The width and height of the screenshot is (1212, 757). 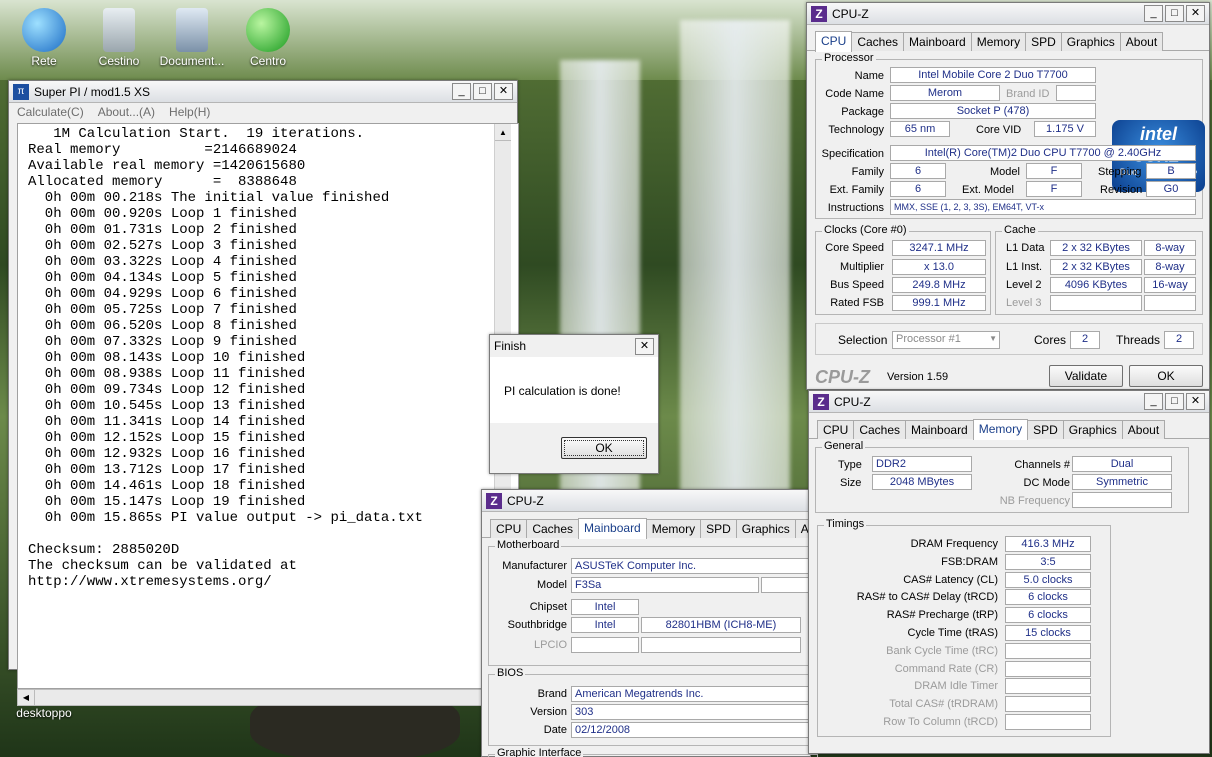 I want to click on l1inst-label: L1 Inst., so click(x=1024, y=267).